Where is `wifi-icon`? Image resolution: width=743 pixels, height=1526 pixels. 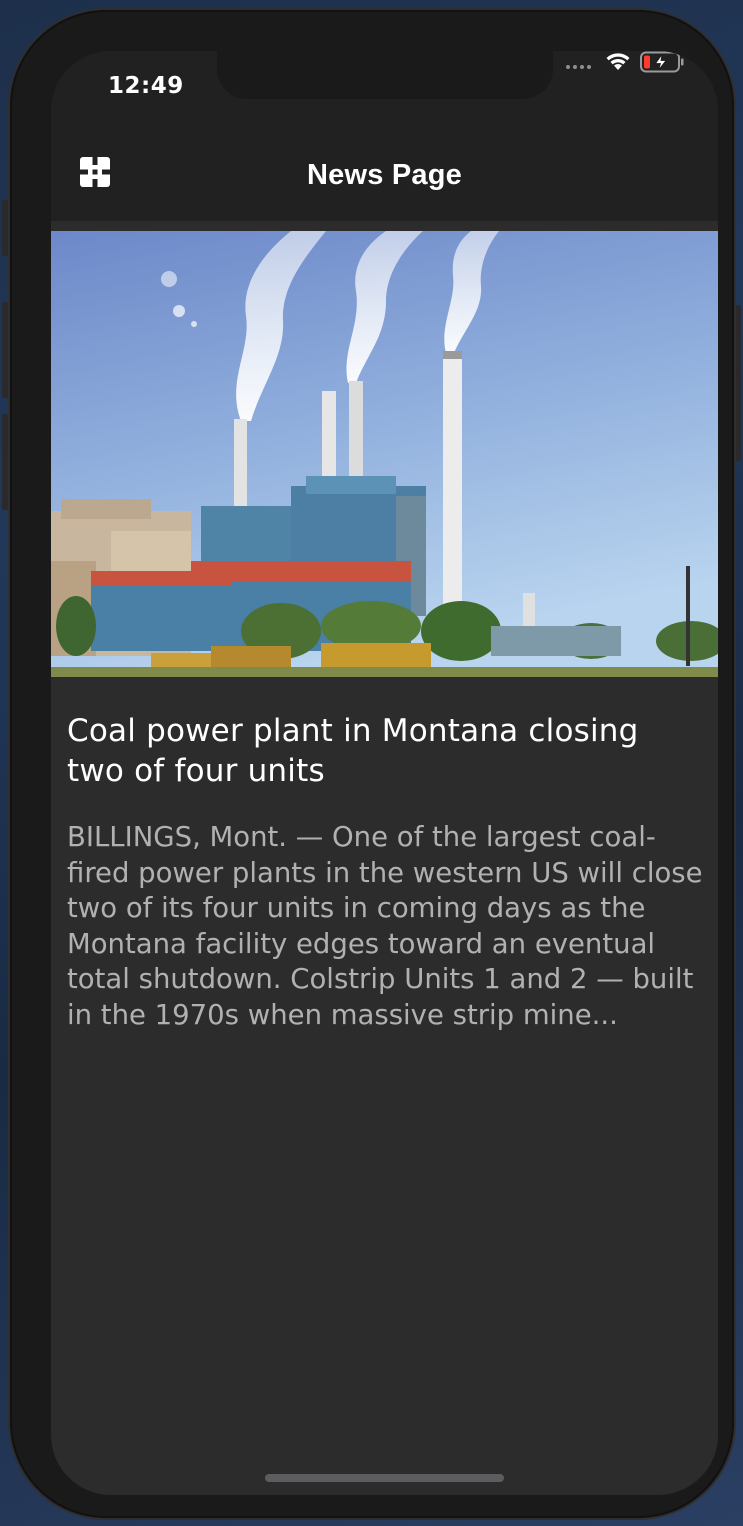
wifi-icon is located at coordinates (618, 61).